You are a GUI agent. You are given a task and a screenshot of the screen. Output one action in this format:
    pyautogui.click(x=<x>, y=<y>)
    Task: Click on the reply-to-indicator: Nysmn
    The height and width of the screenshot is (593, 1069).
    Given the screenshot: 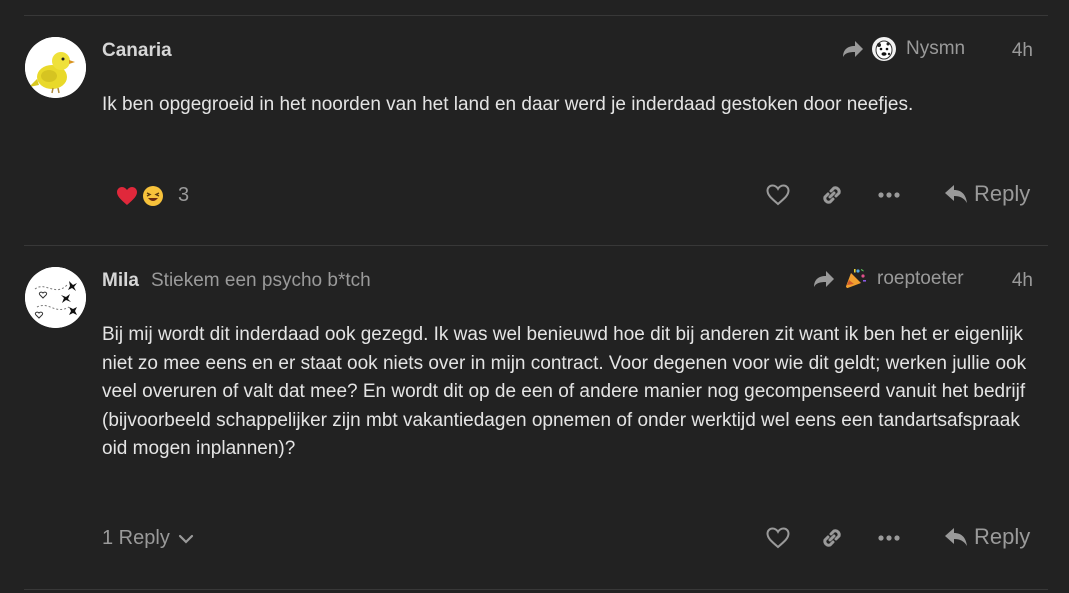 What is the action you would take?
    pyautogui.click(x=903, y=49)
    